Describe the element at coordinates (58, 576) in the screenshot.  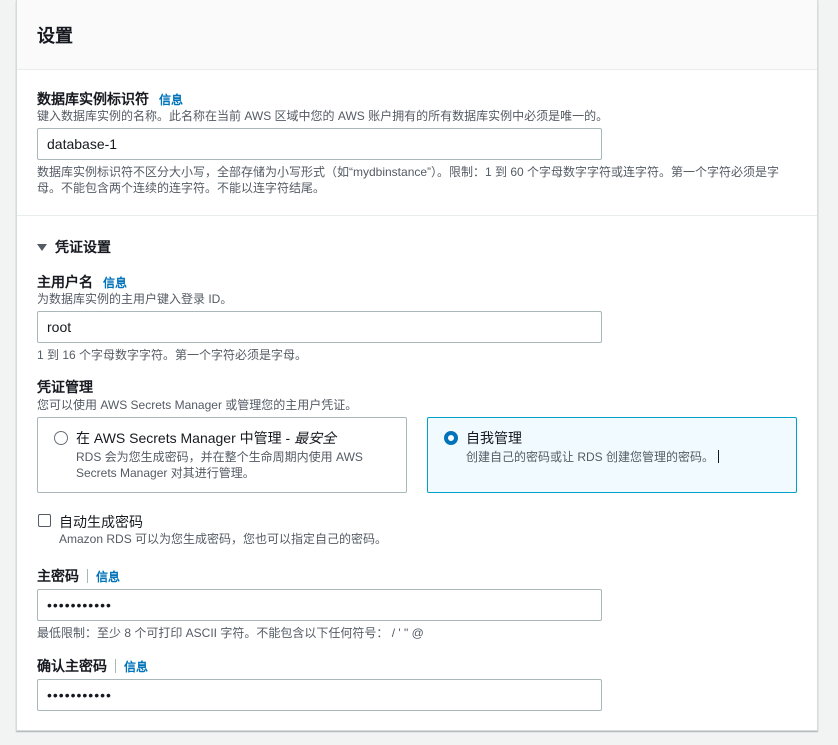
I see `master-password-label: 主密码` at that location.